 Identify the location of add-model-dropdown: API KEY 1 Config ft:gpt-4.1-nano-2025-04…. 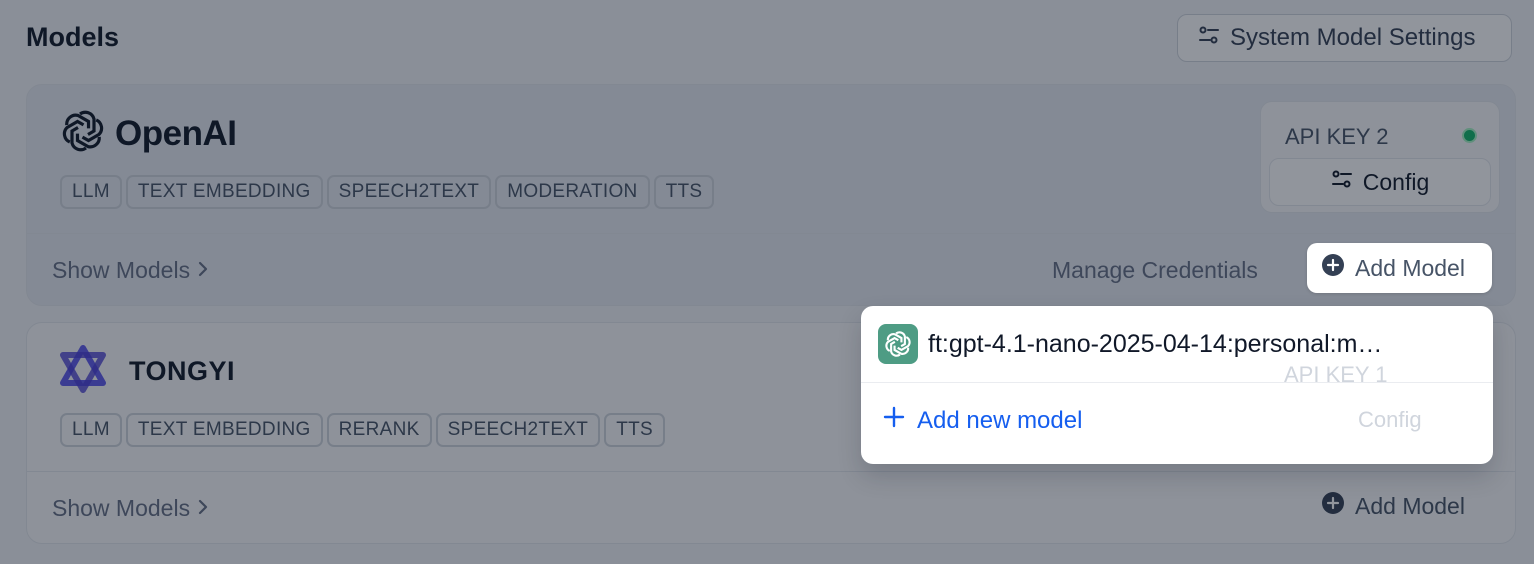
(1177, 385).